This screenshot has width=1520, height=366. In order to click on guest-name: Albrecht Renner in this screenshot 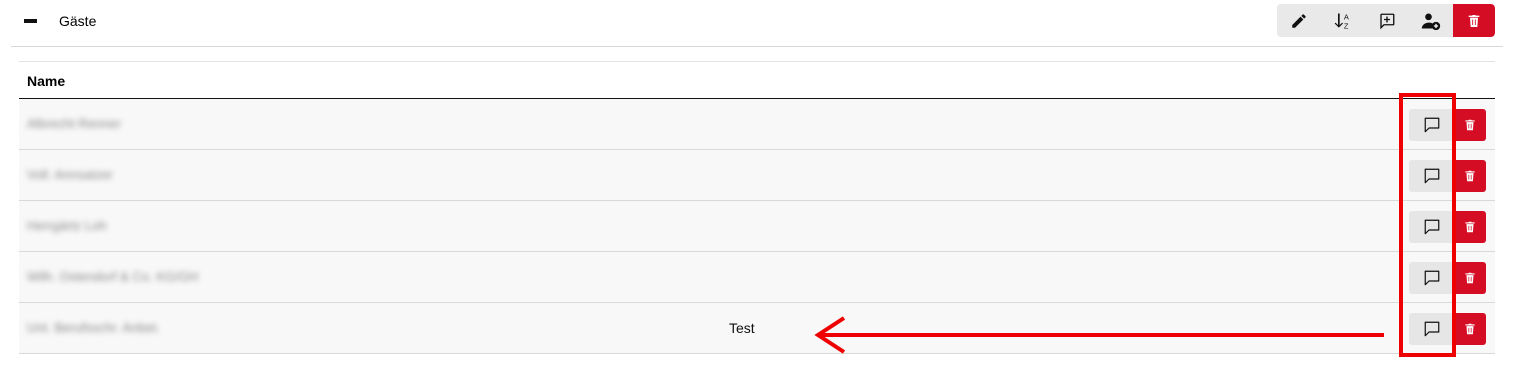, I will do `click(74, 123)`.